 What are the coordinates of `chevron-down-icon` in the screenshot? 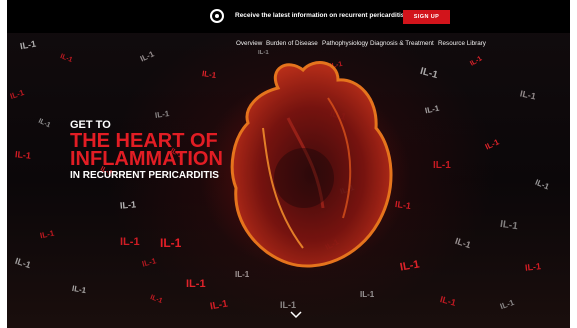 It's located at (296, 315).